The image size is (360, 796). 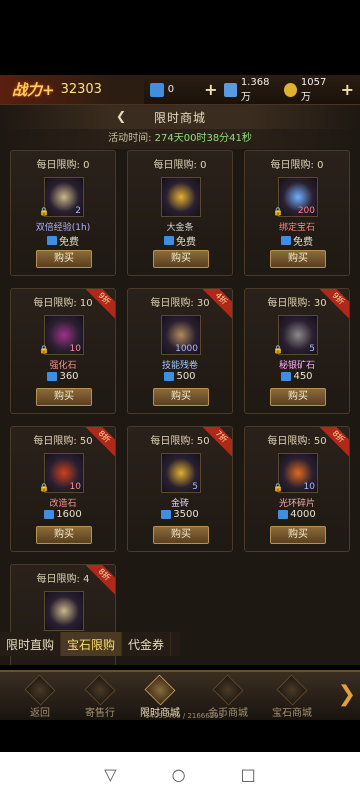 I want to click on home-circle-icon: ○, so click(x=179, y=774).